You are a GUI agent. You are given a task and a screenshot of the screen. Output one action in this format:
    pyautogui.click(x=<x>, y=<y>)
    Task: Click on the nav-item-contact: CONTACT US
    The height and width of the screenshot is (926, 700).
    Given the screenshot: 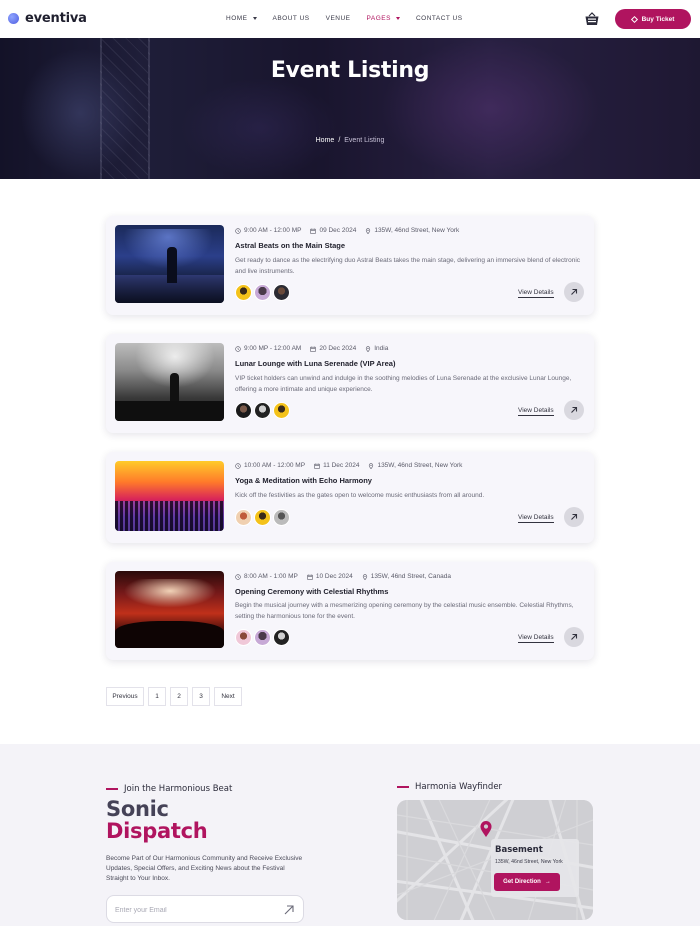 What is the action you would take?
    pyautogui.click(x=439, y=18)
    